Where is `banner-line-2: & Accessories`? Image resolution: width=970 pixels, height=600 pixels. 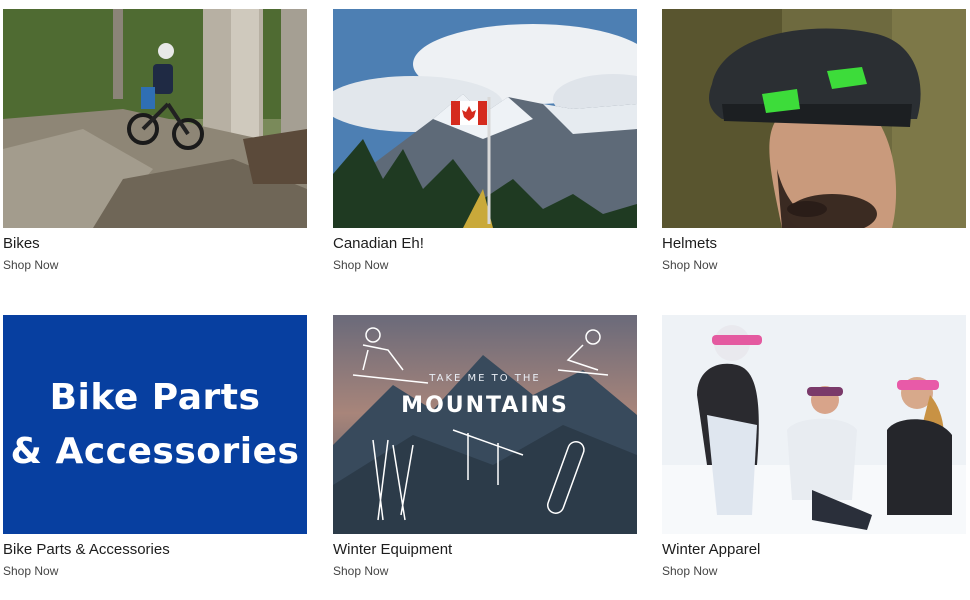 banner-line-2: & Accessories is located at coordinates (155, 451).